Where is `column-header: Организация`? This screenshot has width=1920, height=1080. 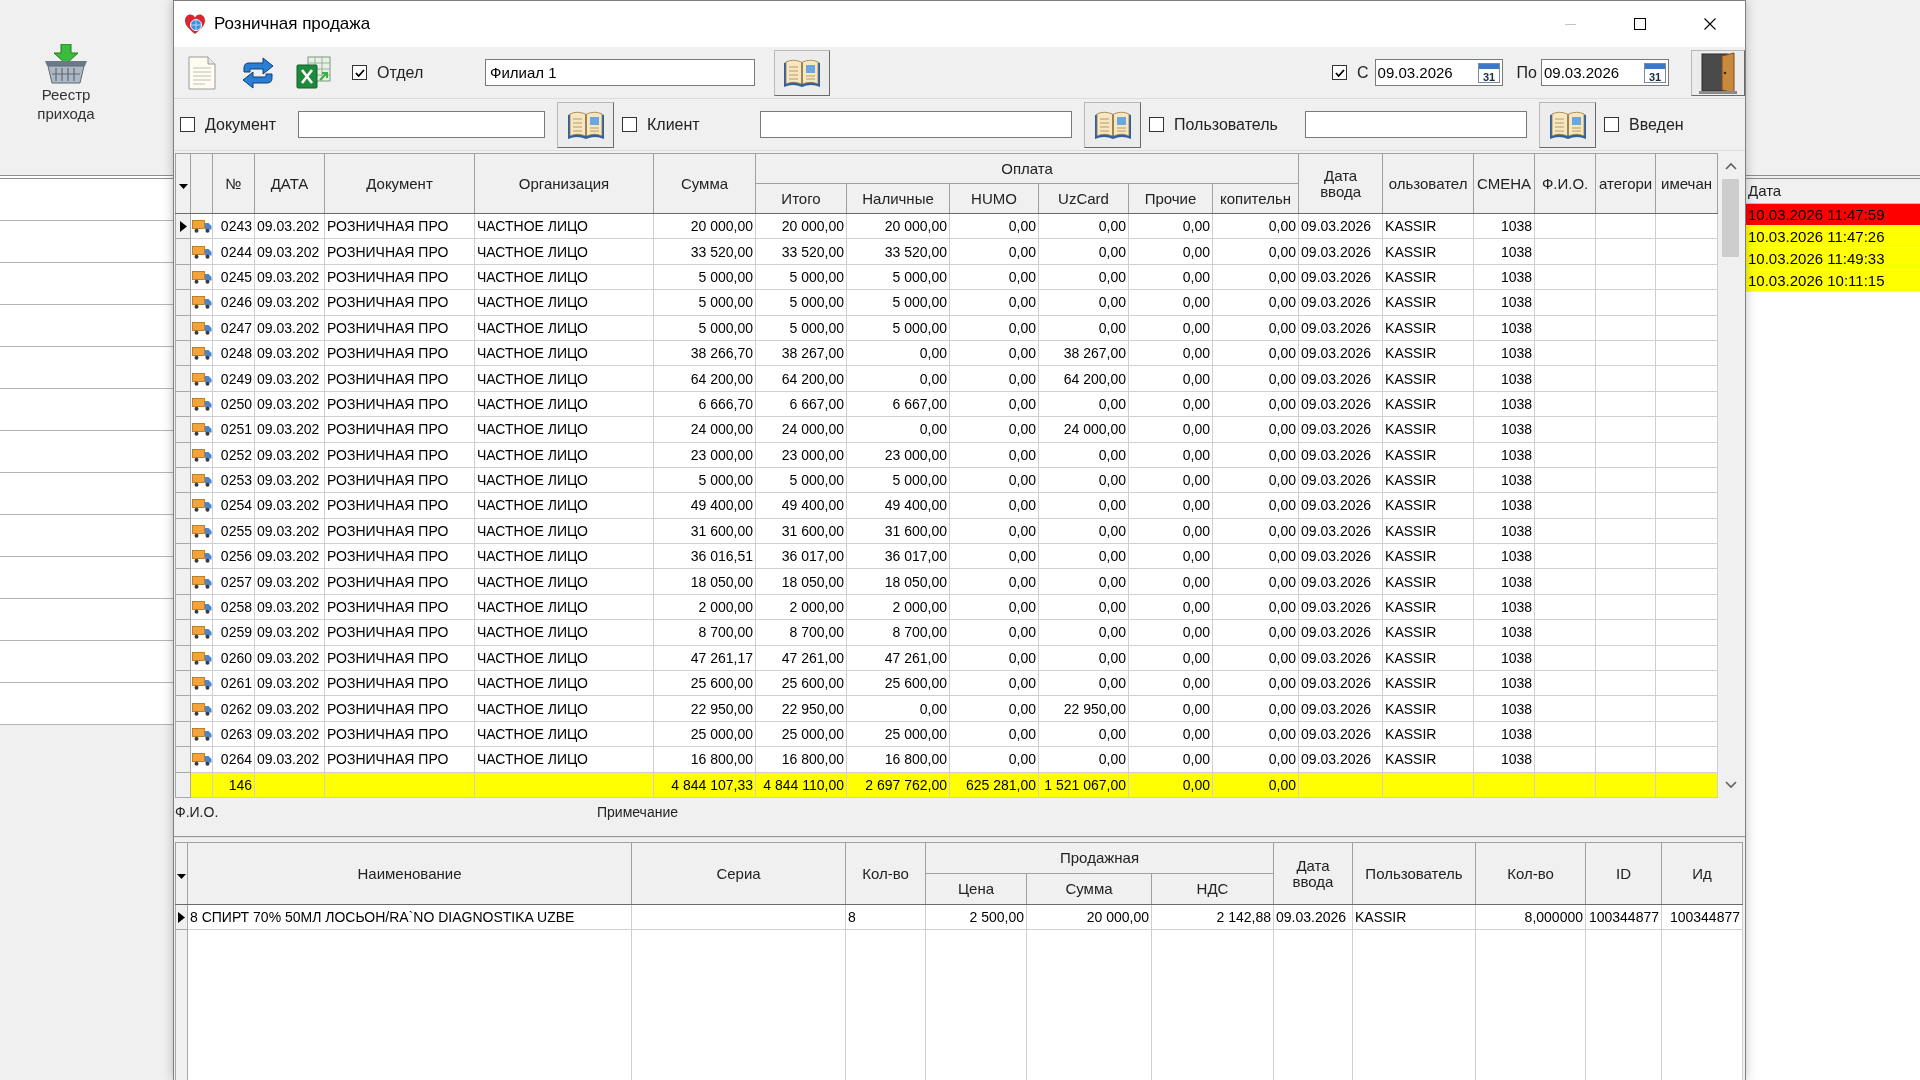 column-header: Организация is located at coordinates (564, 183).